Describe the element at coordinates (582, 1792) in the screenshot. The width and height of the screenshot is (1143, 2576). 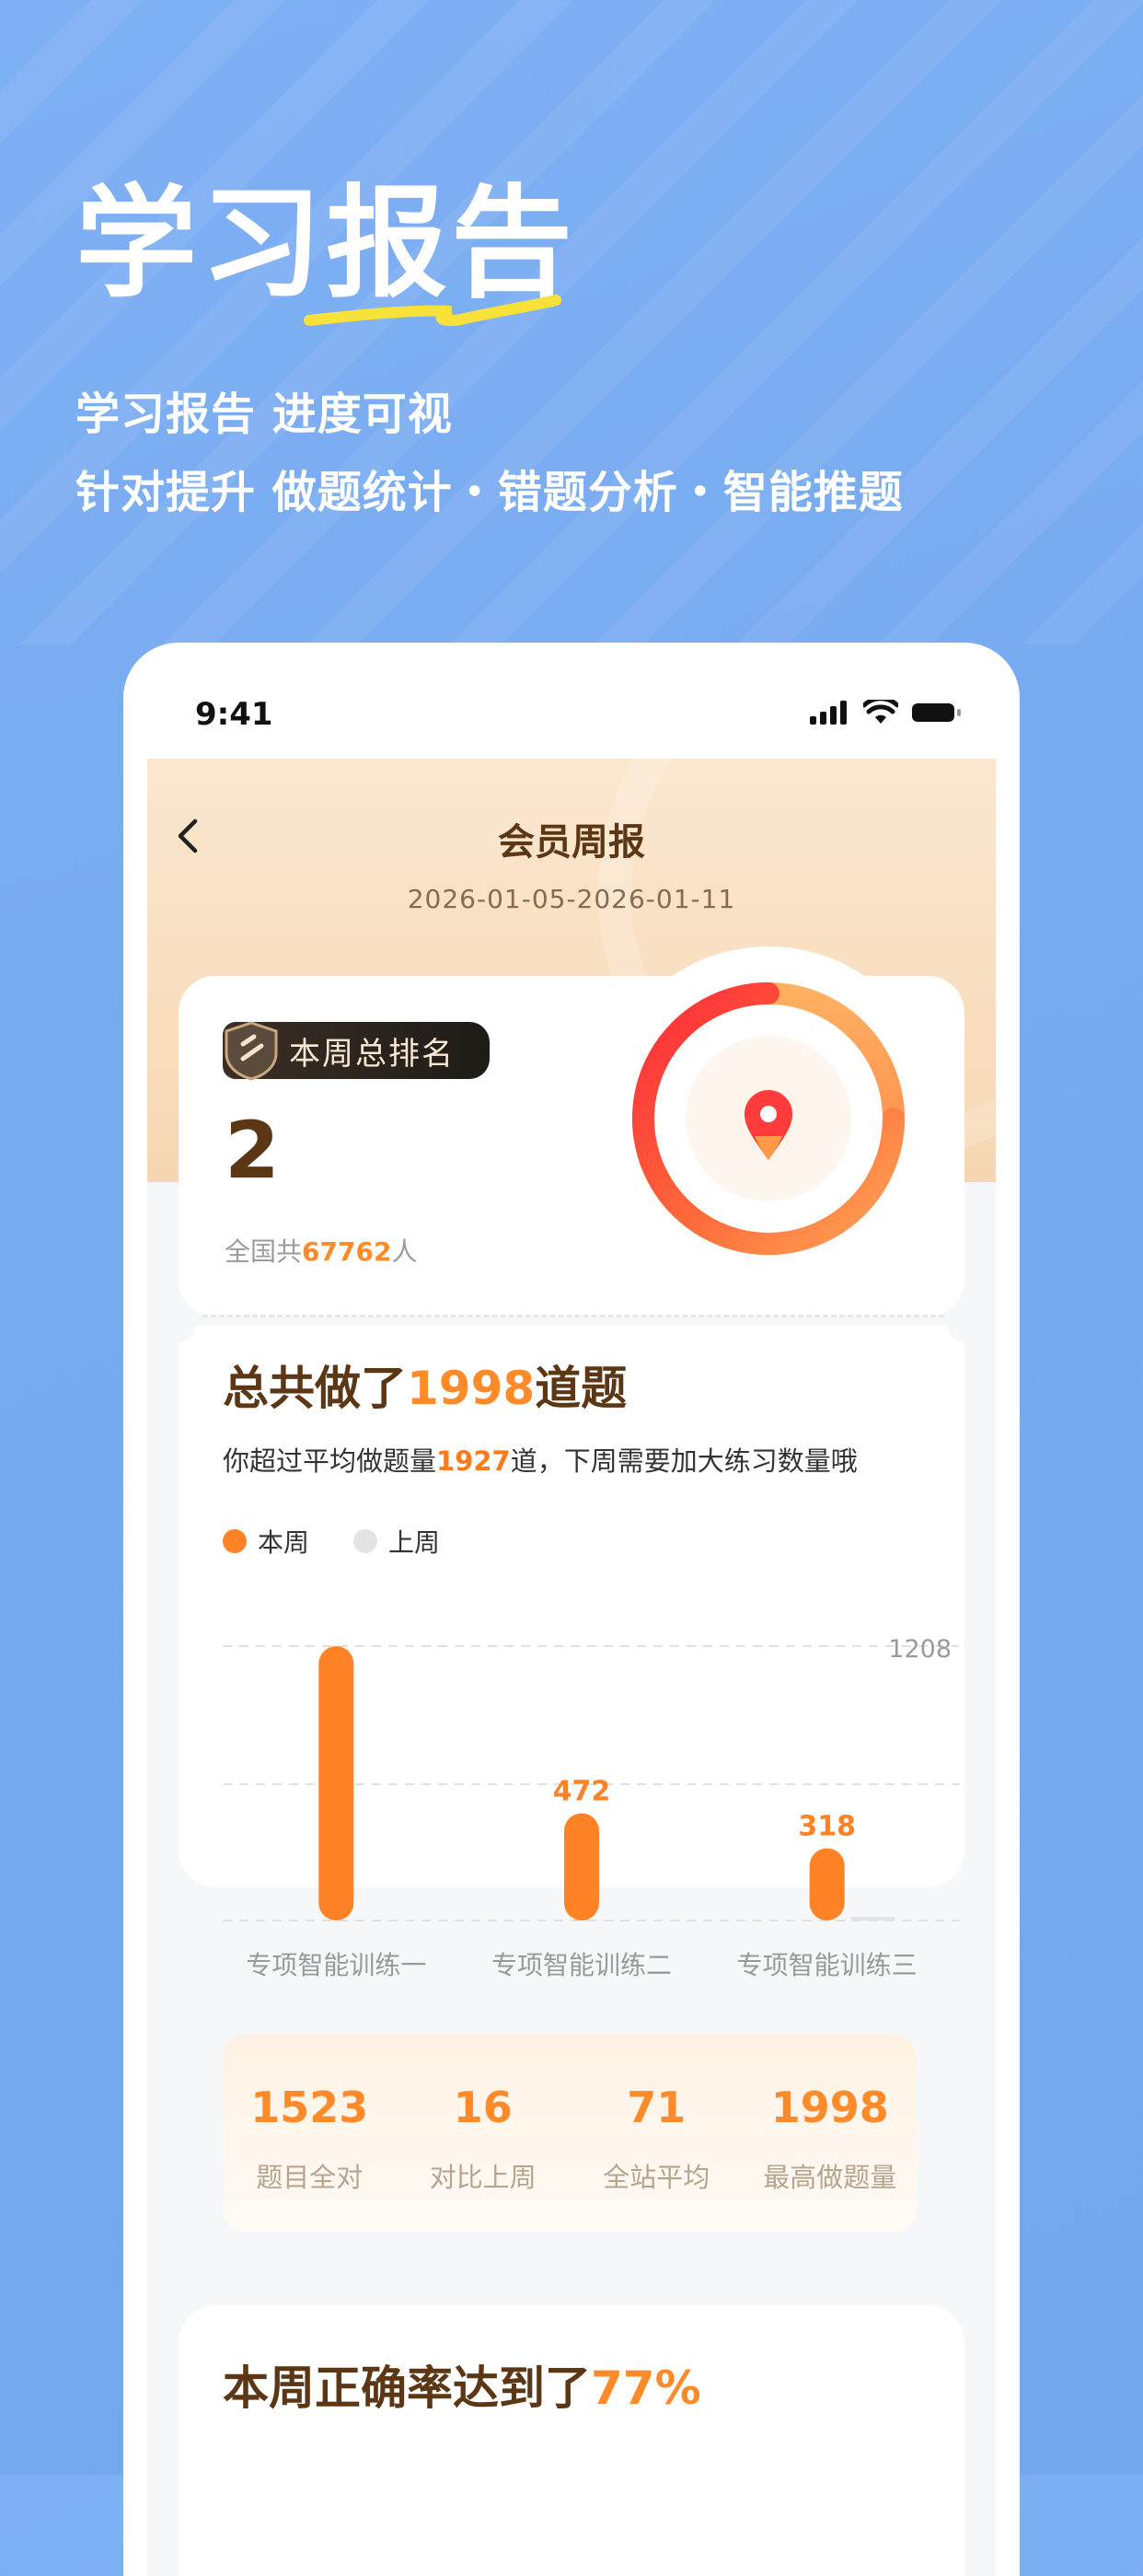
I see `bar-data-label: 472` at that location.